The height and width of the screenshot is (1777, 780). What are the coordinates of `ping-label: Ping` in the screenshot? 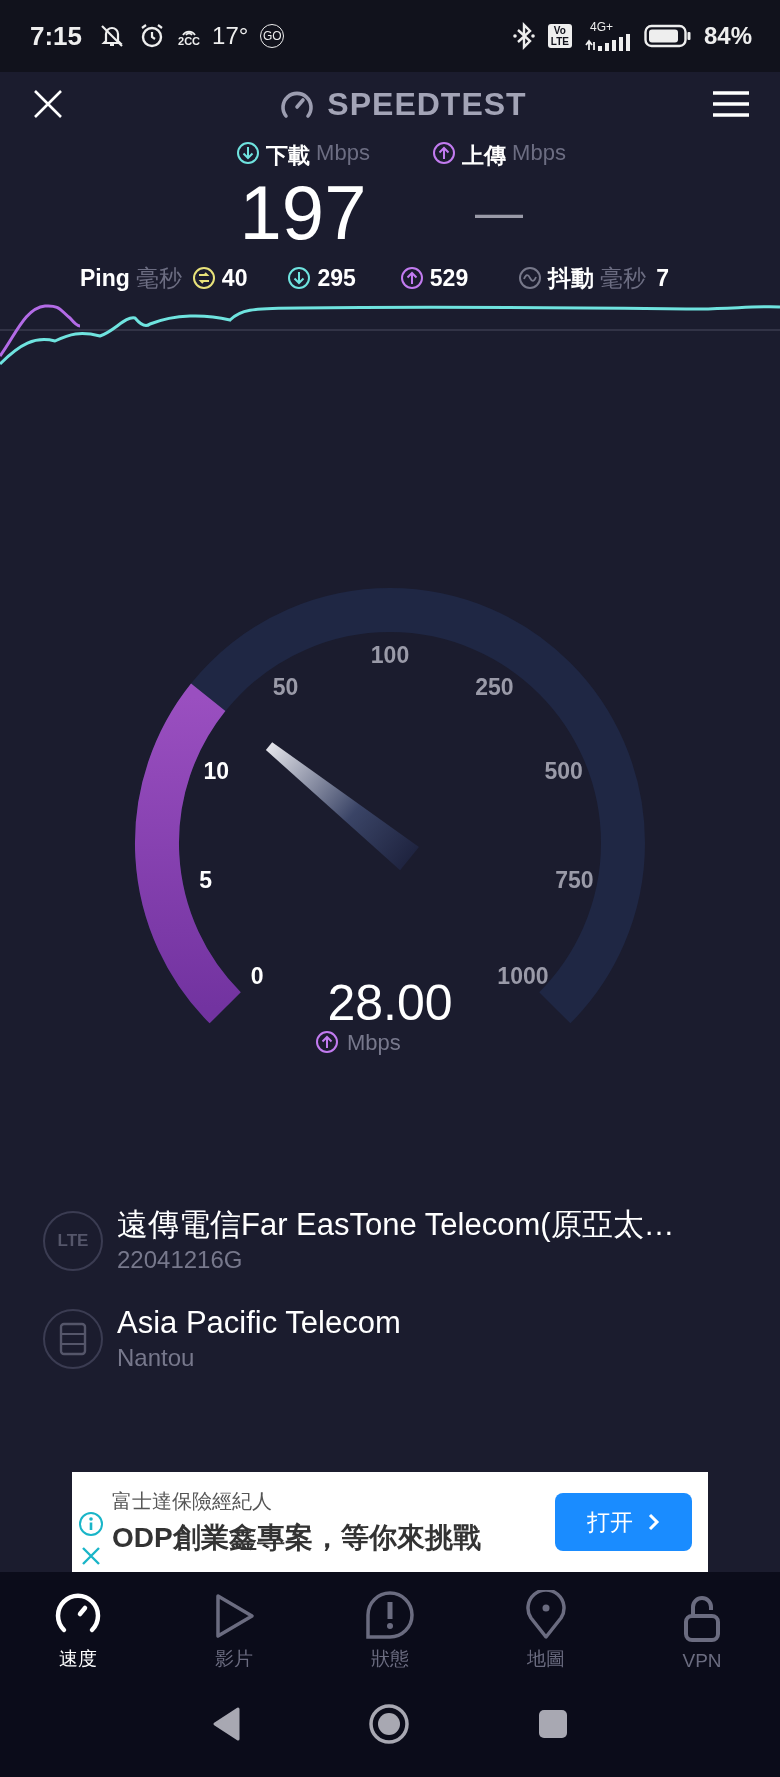 It's located at (105, 278).